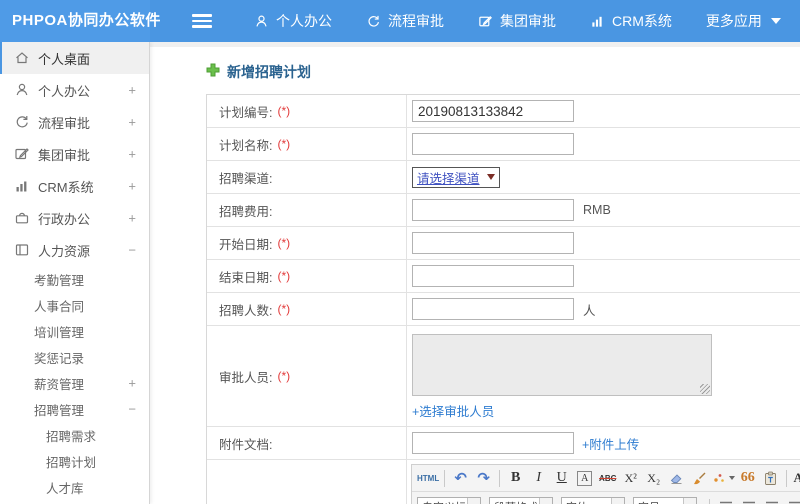  Describe the element at coordinates (460, 478) in the screenshot. I see `undo-button: ↶` at that location.